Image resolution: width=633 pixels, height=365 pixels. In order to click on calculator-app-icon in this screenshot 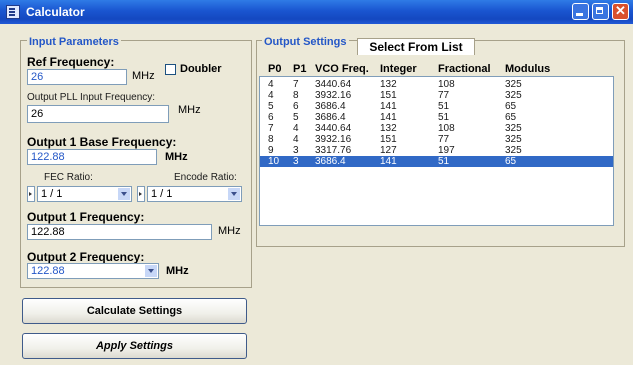, I will do `click(13, 12)`.